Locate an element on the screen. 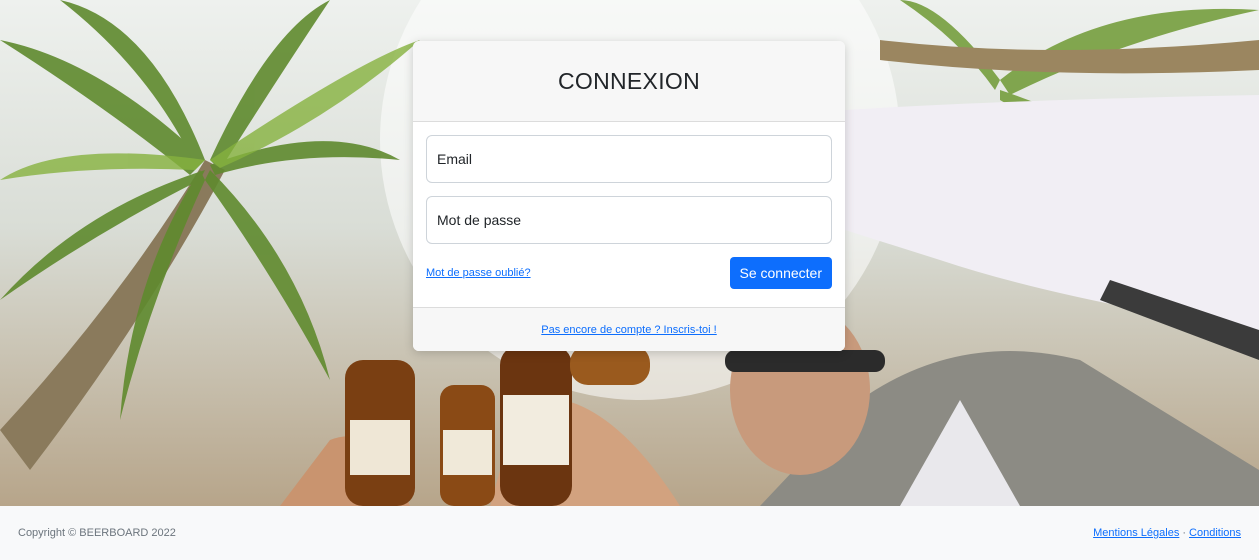 Image resolution: width=1259 pixels, height=560 pixels. login-card-header: CONNEXION is located at coordinates (629, 81).